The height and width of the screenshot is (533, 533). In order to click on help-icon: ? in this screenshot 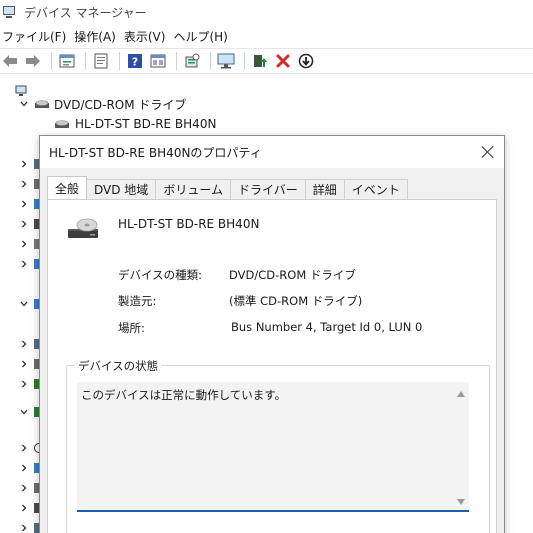, I will do `click(135, 61)`.